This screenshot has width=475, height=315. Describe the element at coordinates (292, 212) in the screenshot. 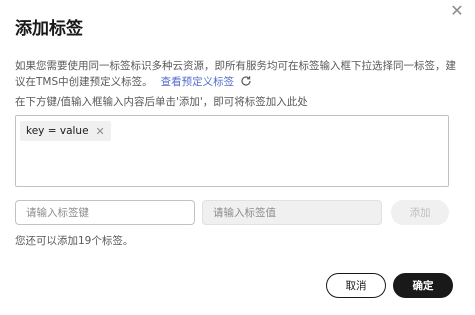

I see `tag-value-input` at that location.